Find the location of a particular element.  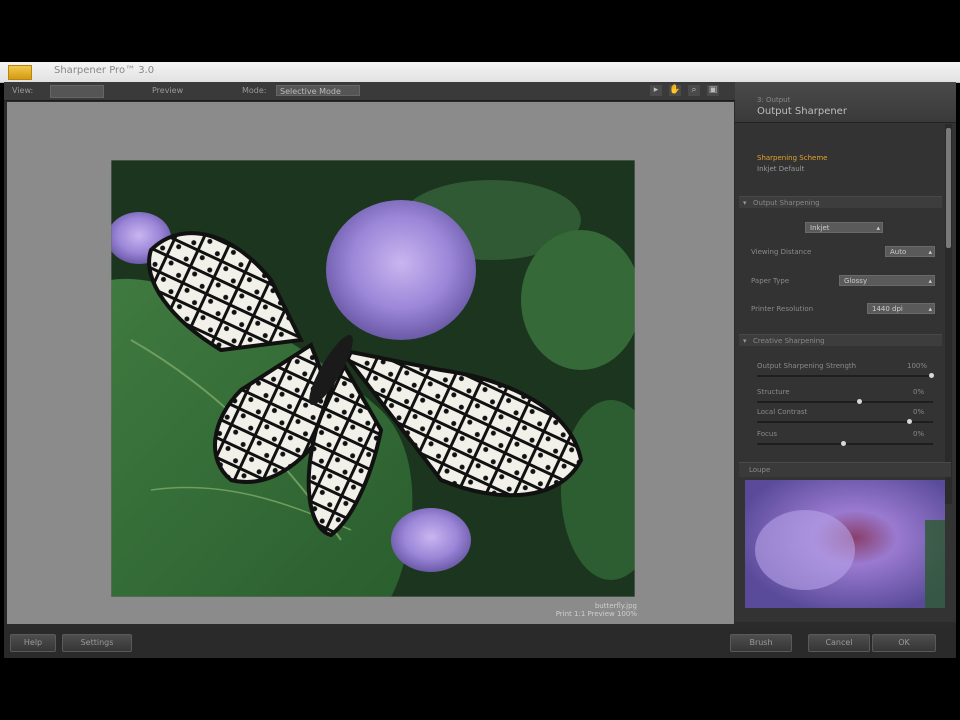

loupe-preview is located at coordinates (845, 544).